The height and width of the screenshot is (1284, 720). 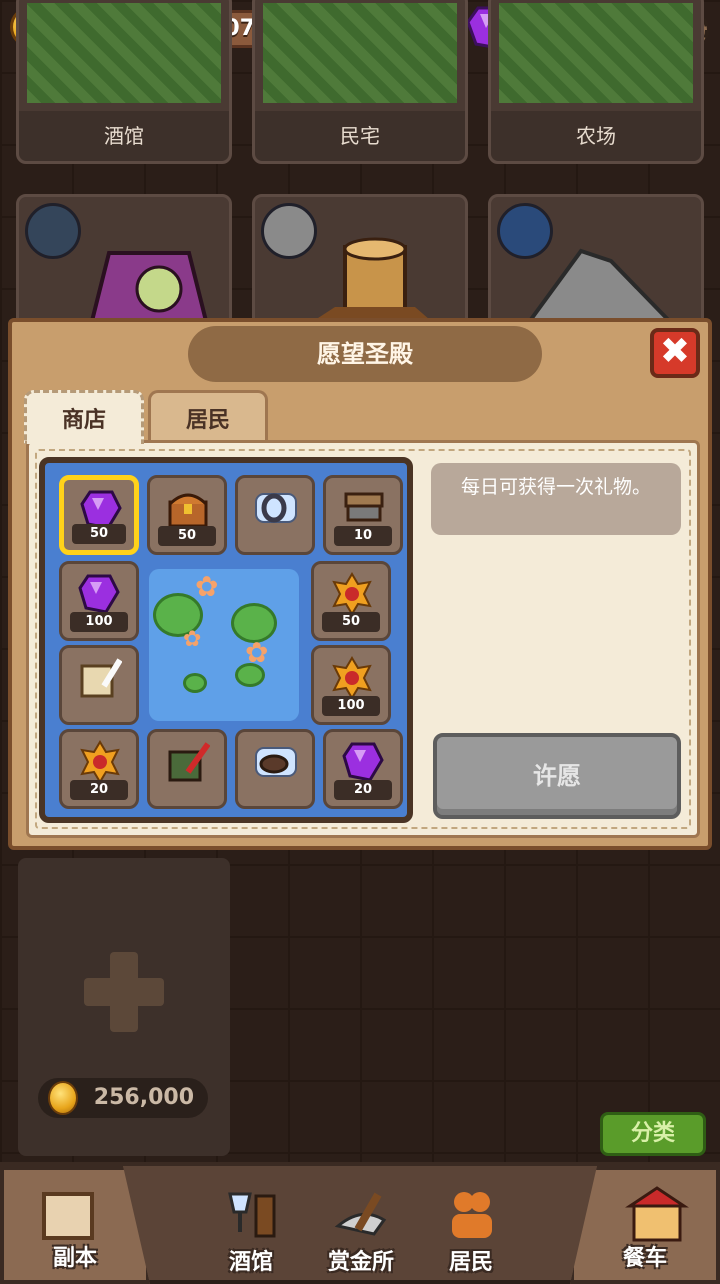 I want to click on building-card-house: 民宅, so click(x=360, y=82).